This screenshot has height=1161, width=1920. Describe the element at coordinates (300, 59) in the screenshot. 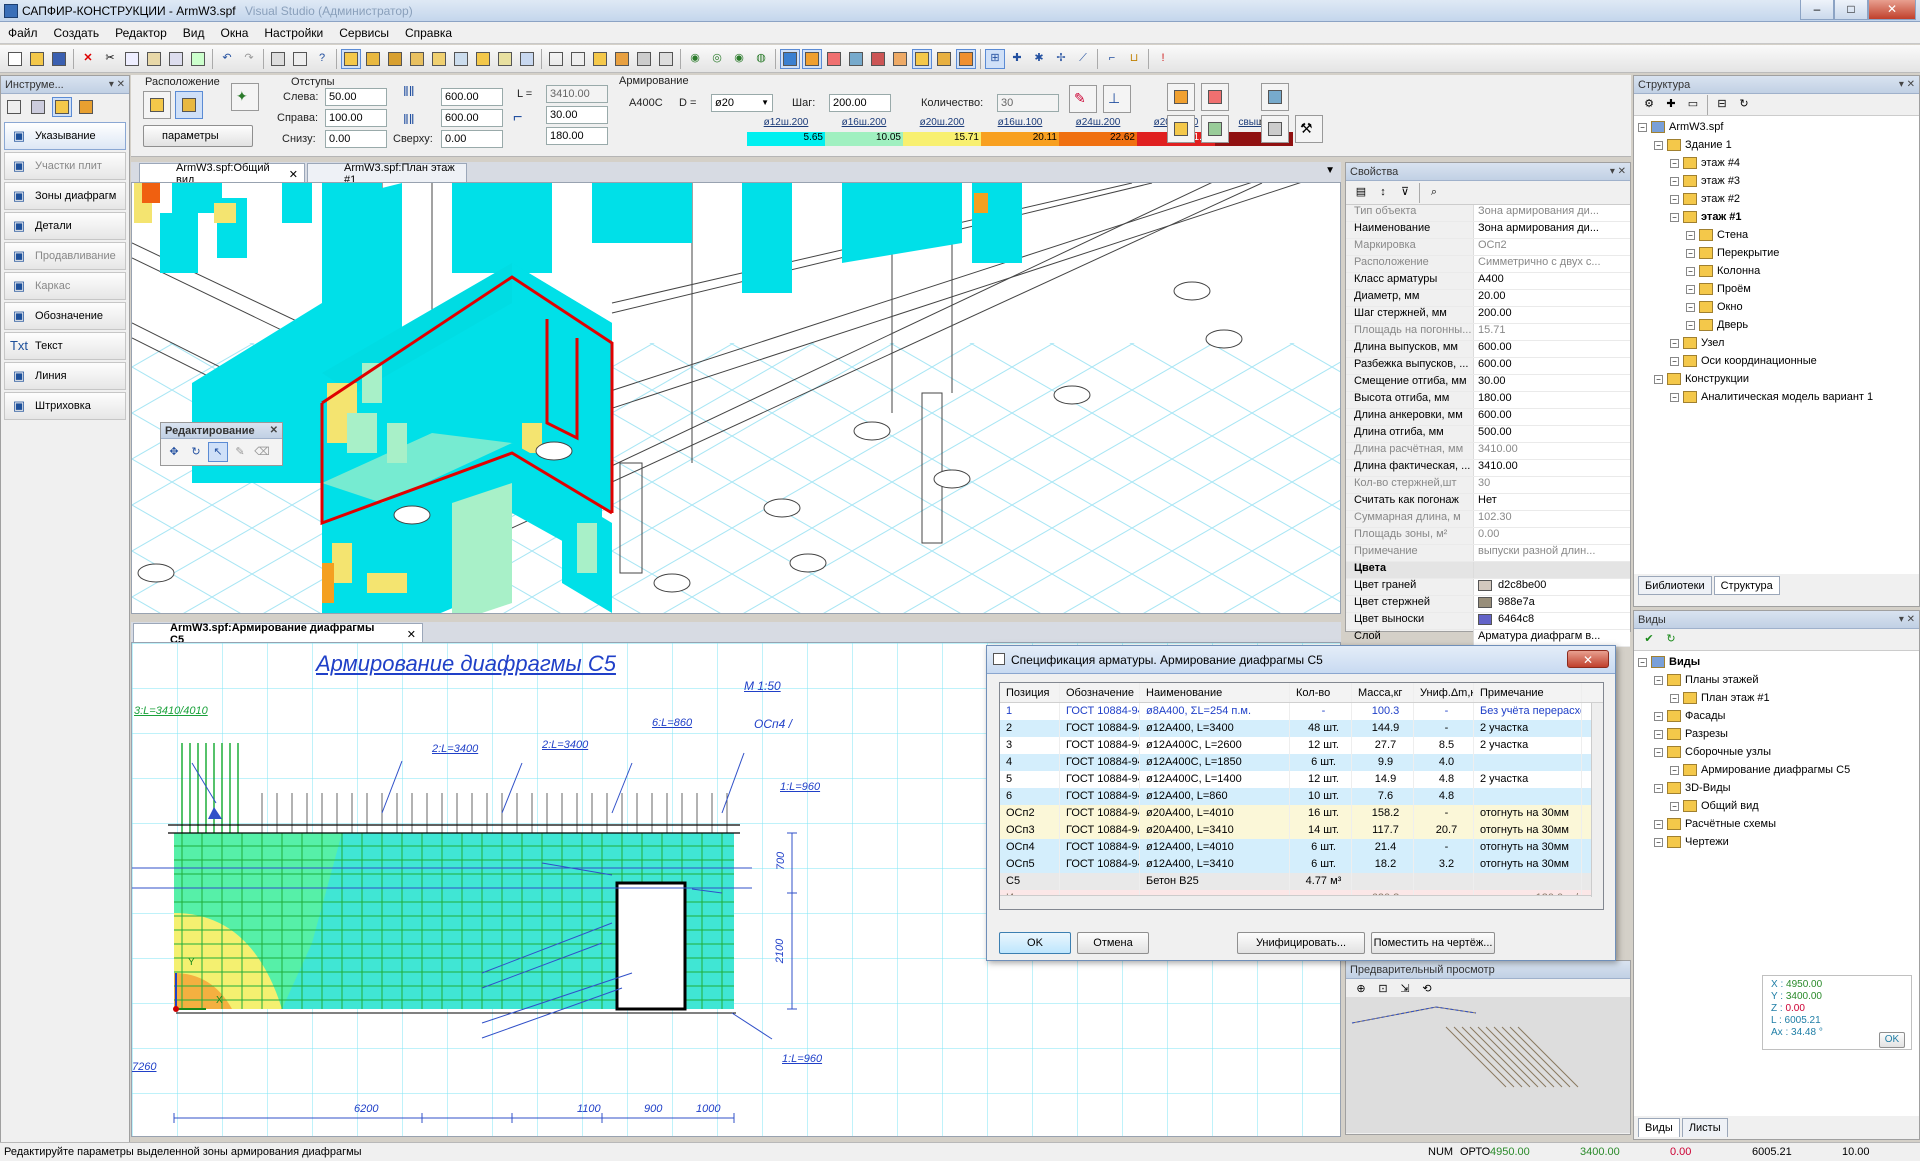

I see `preview-icon` at that location.